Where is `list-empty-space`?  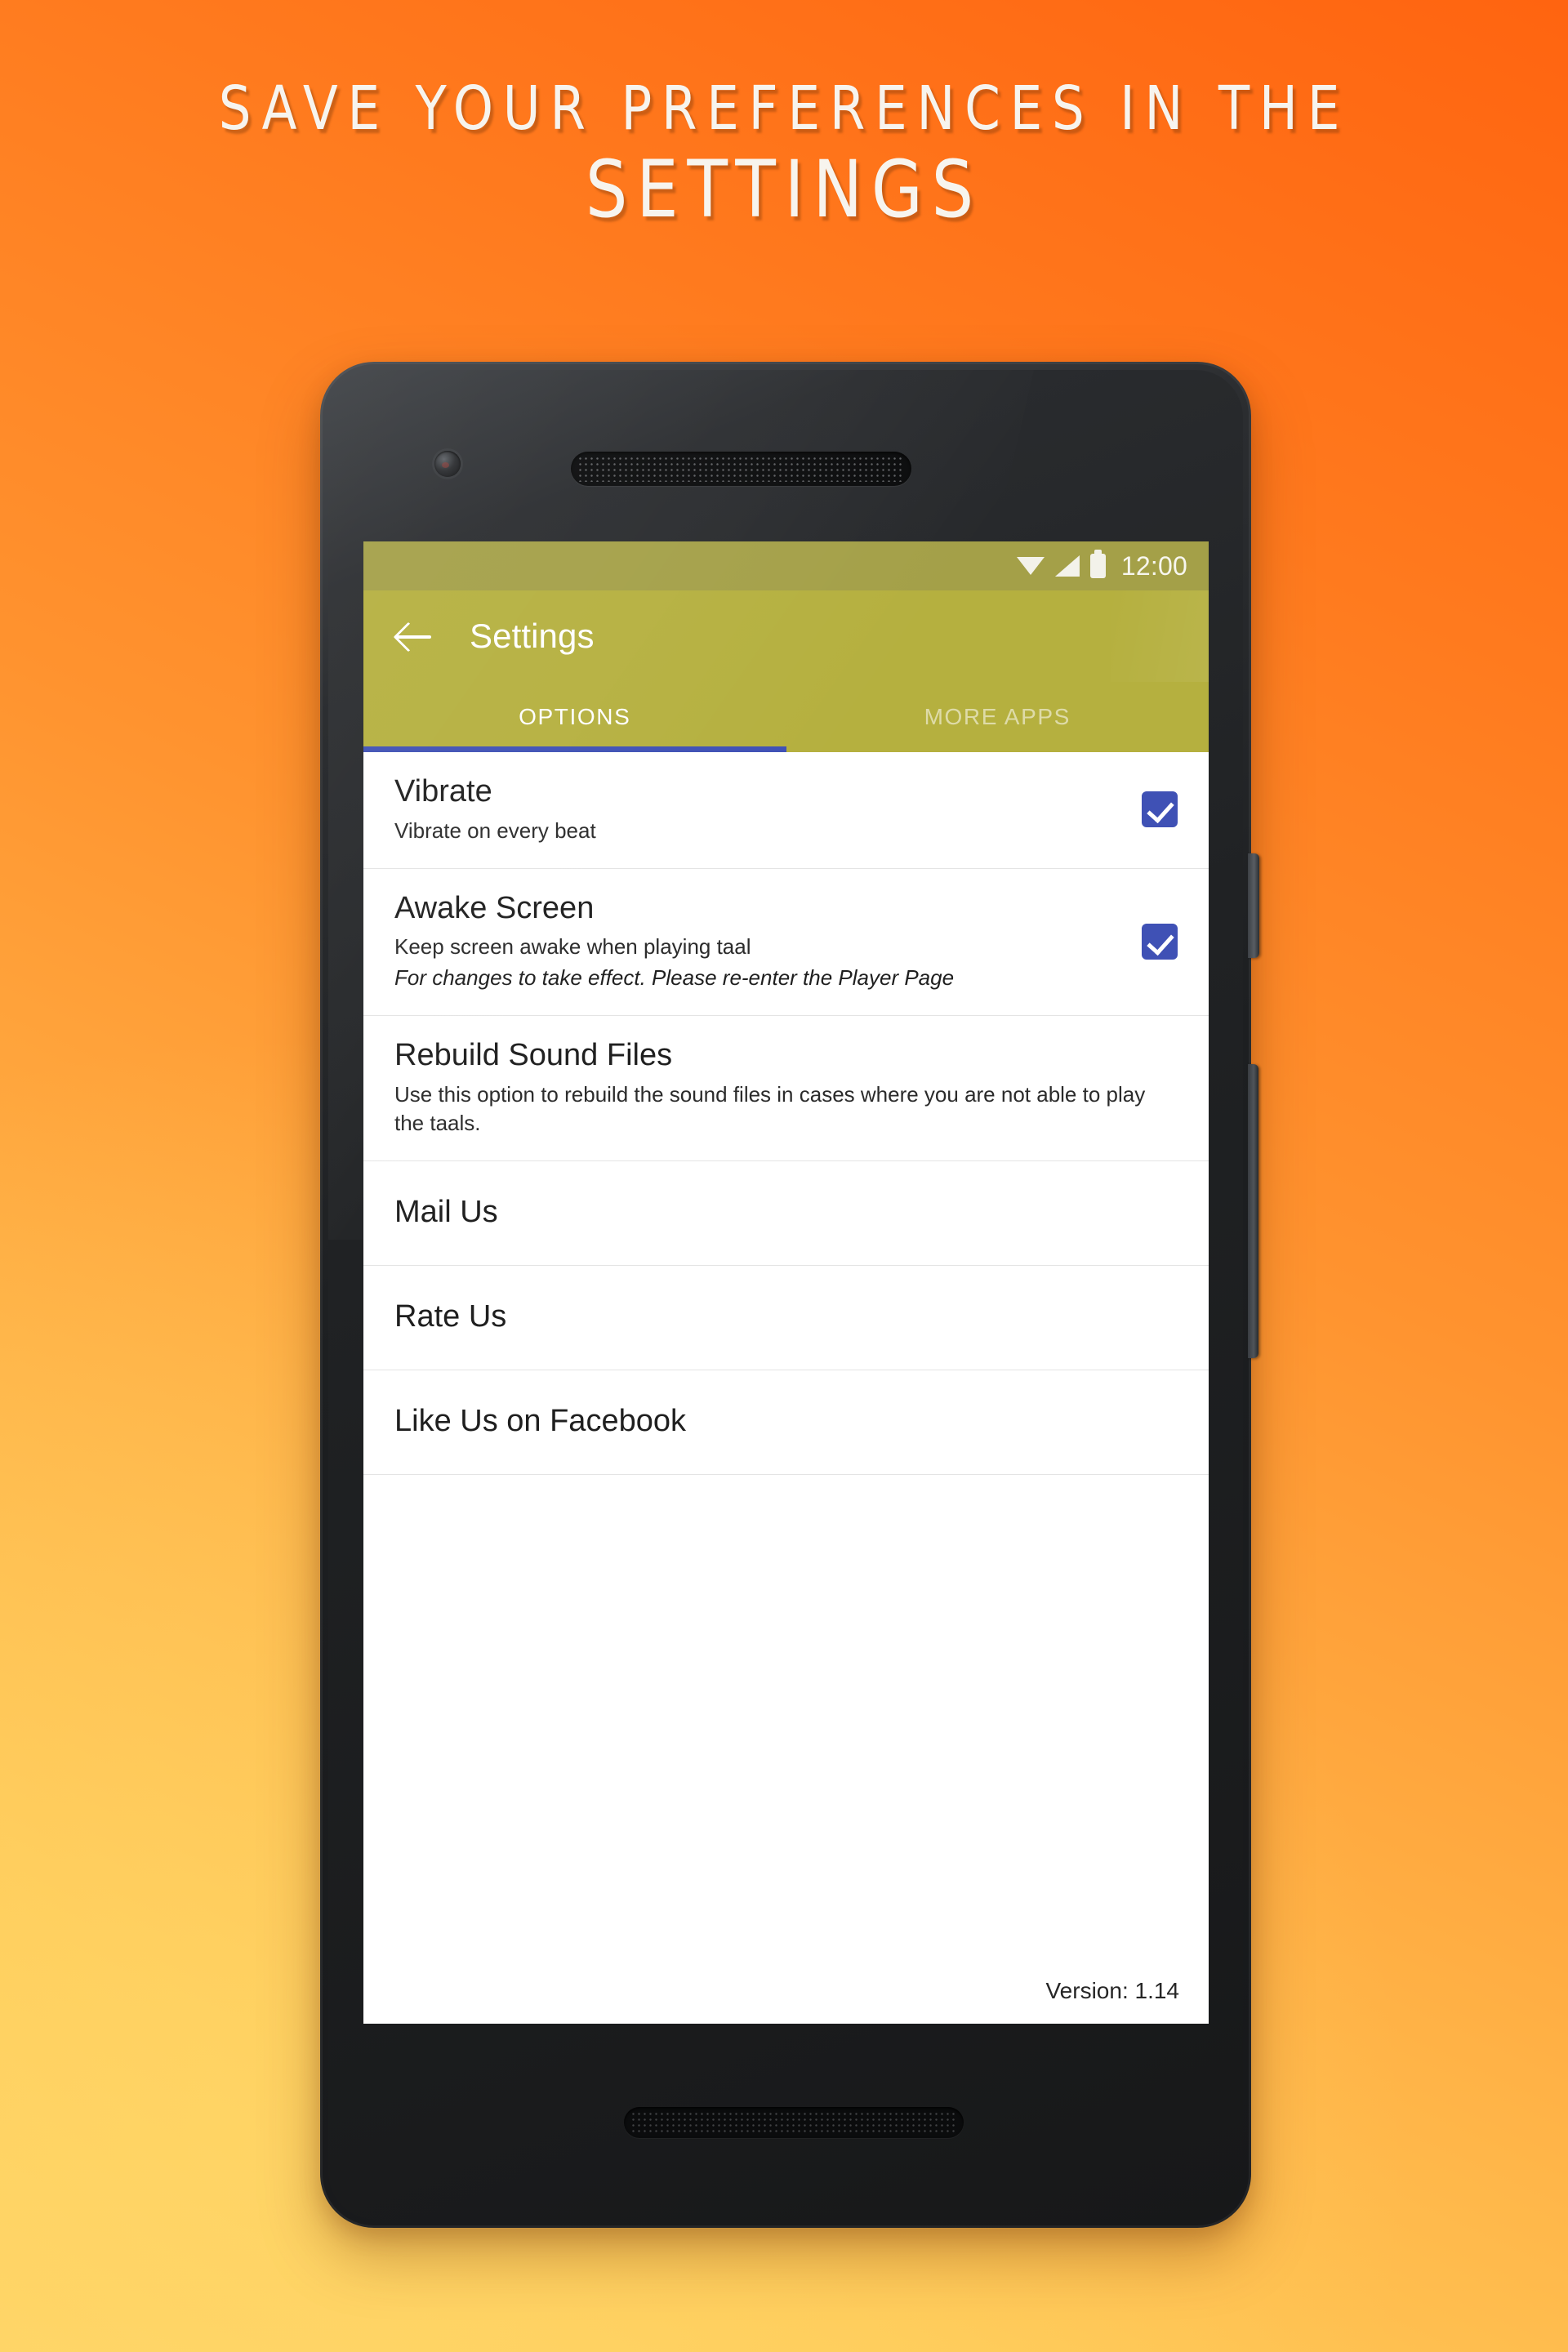
list-empty-space is located at coordinates (786, 1726).